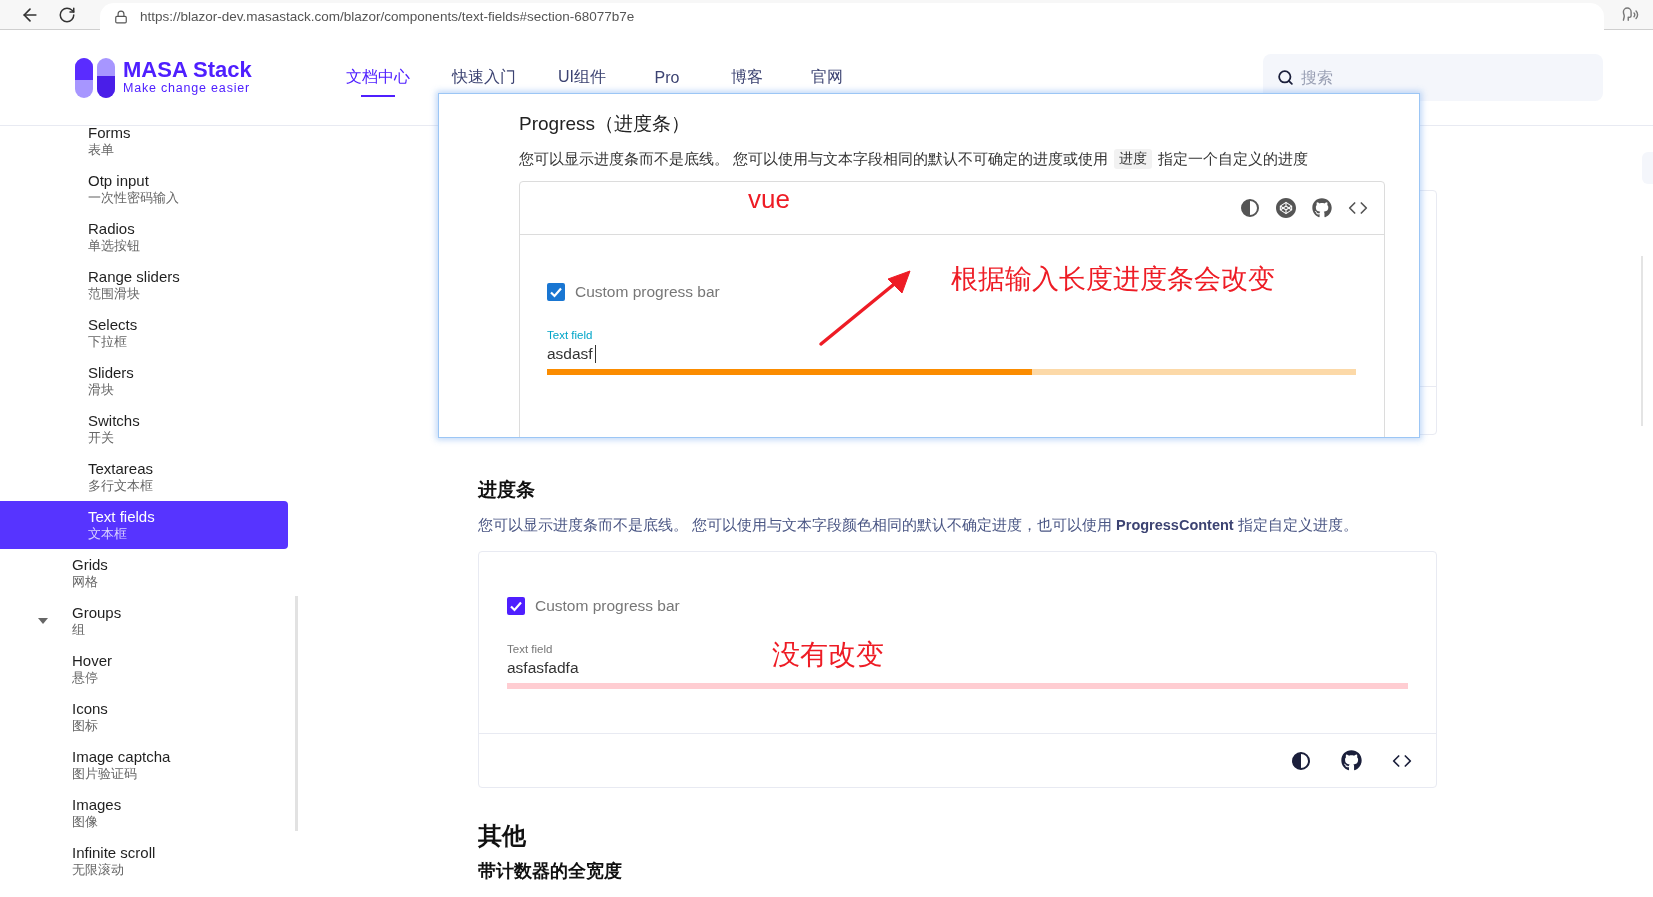 The height and width of the screenshot is (897, 1653). I want to click on sidebar-item-subtitle: 组, so click(79, 630).